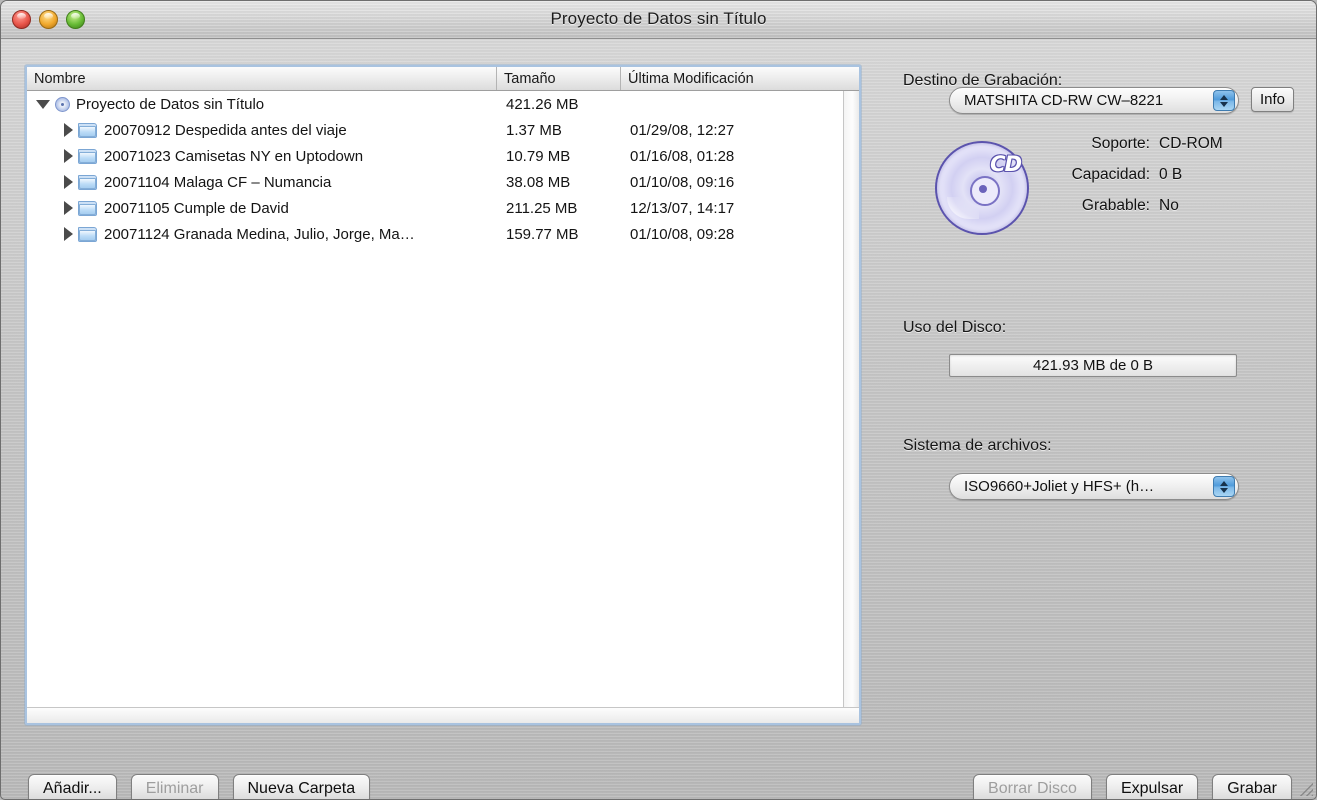 The height and width of the screenshot is (800, 1317). Describe the element at coordinates (1171, 174) in the screenshot. I see `media-info-value: 0 B` at that location.